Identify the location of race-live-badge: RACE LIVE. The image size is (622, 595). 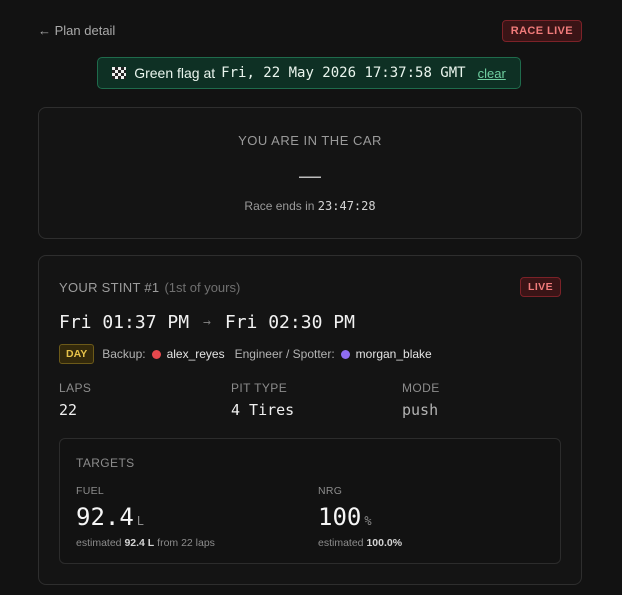
(541, 31).